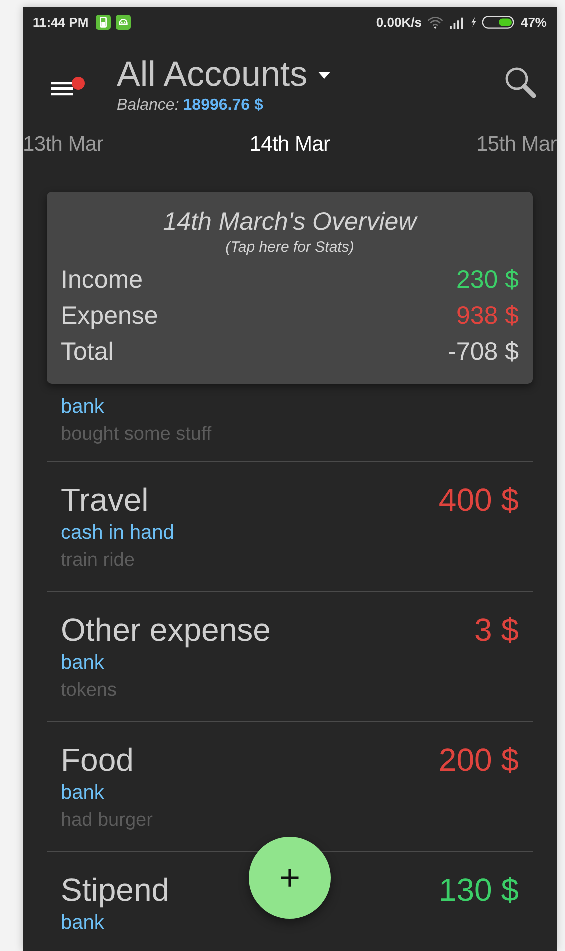 This screenshot has width=565, height=951. What do you see at coordinates (496, 630) in the screenshot?
I see `transaction-amount: 3 $` at bounding box center [496, 630].